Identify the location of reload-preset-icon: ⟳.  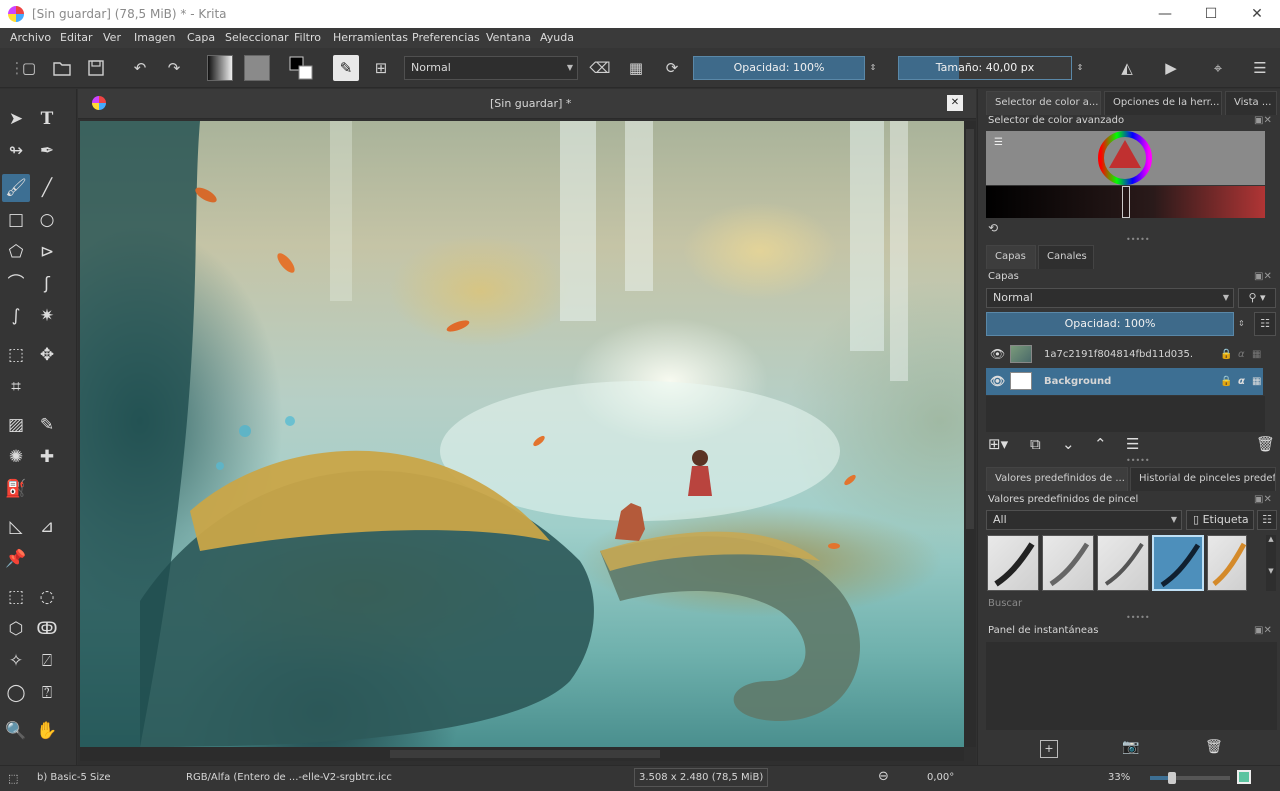
(672, 68).